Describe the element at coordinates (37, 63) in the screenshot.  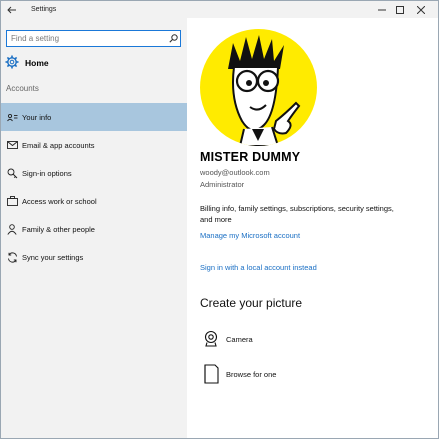
I see `home-label: Home` at that location.